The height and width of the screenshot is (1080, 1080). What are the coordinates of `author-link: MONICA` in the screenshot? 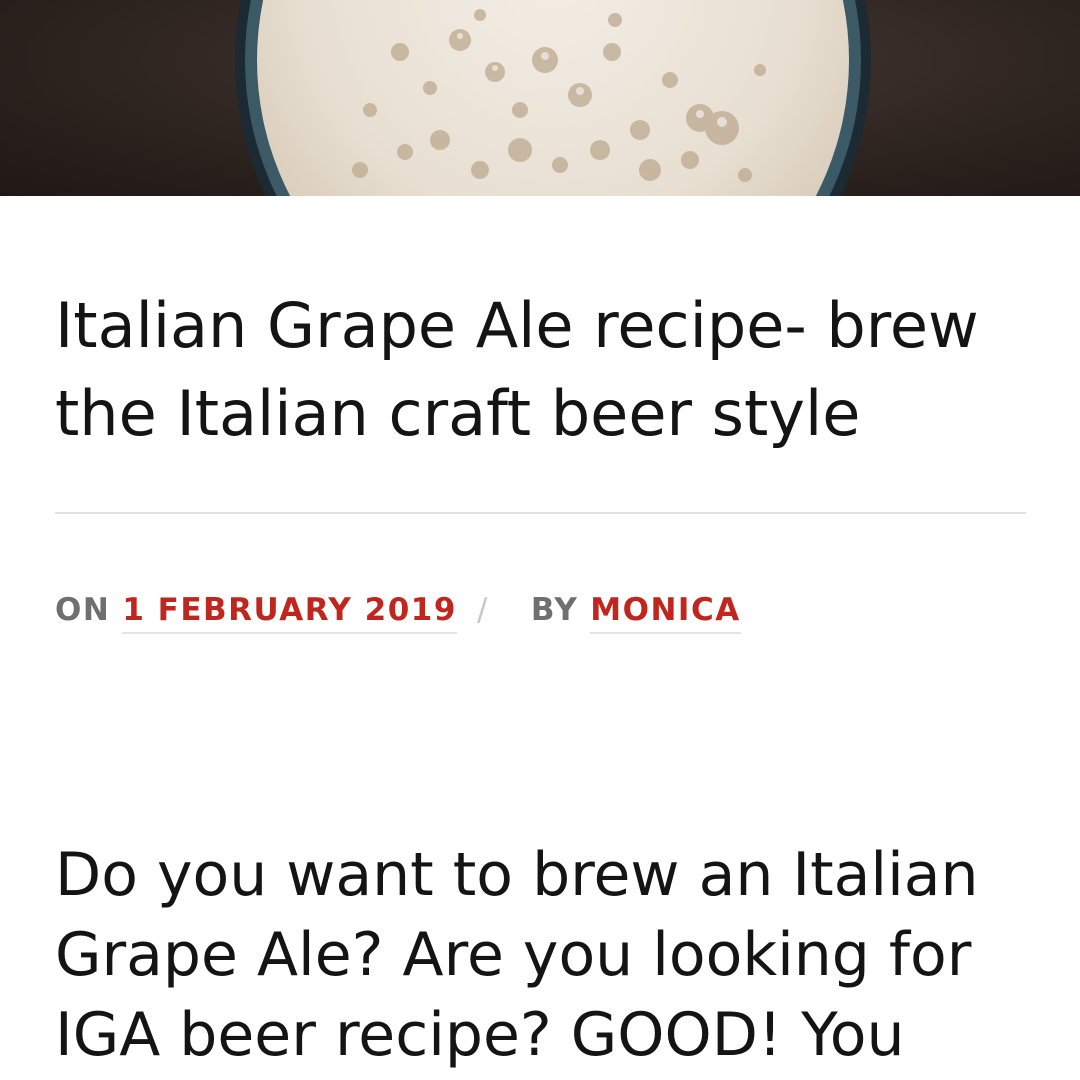 It's located at (665, 613).